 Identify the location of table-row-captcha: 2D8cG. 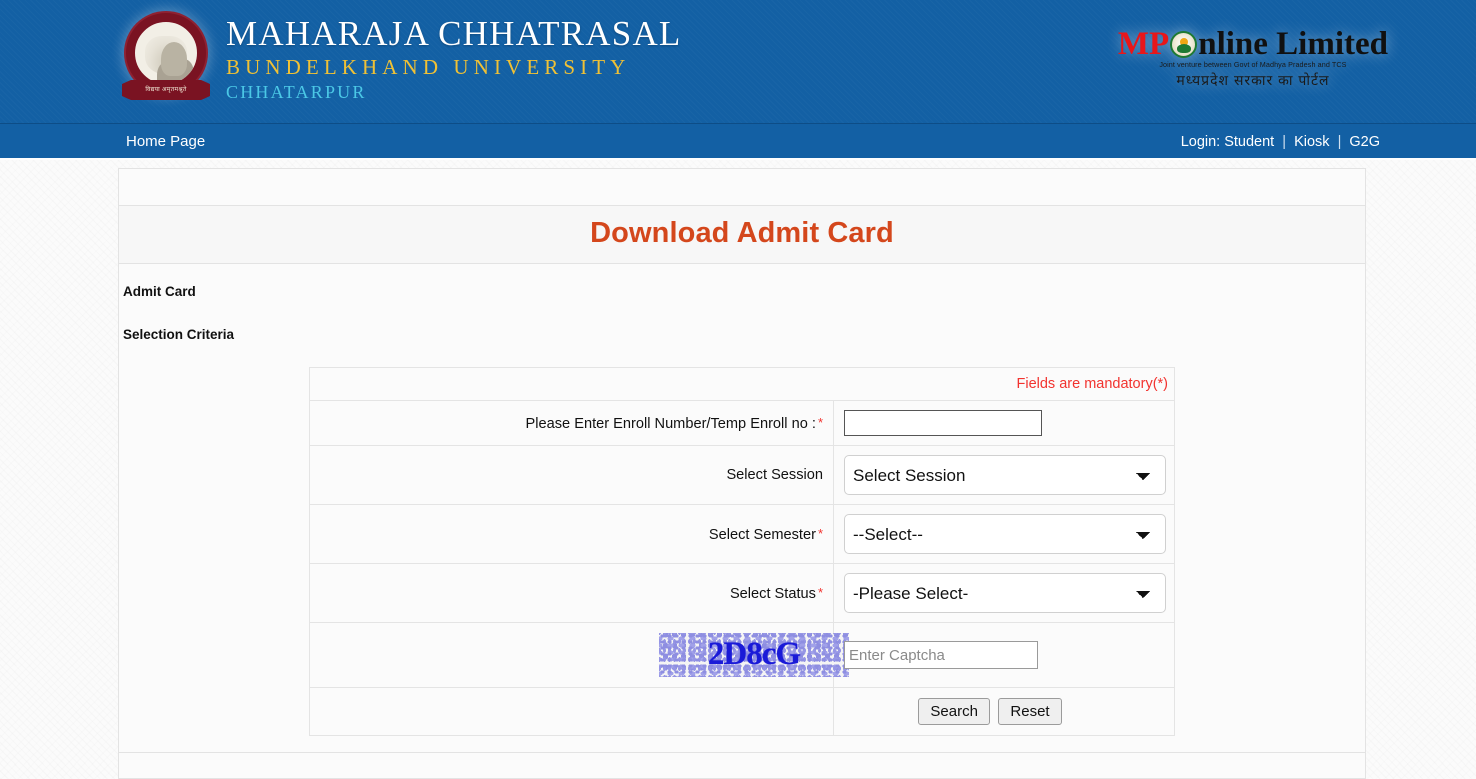
(742, 655).